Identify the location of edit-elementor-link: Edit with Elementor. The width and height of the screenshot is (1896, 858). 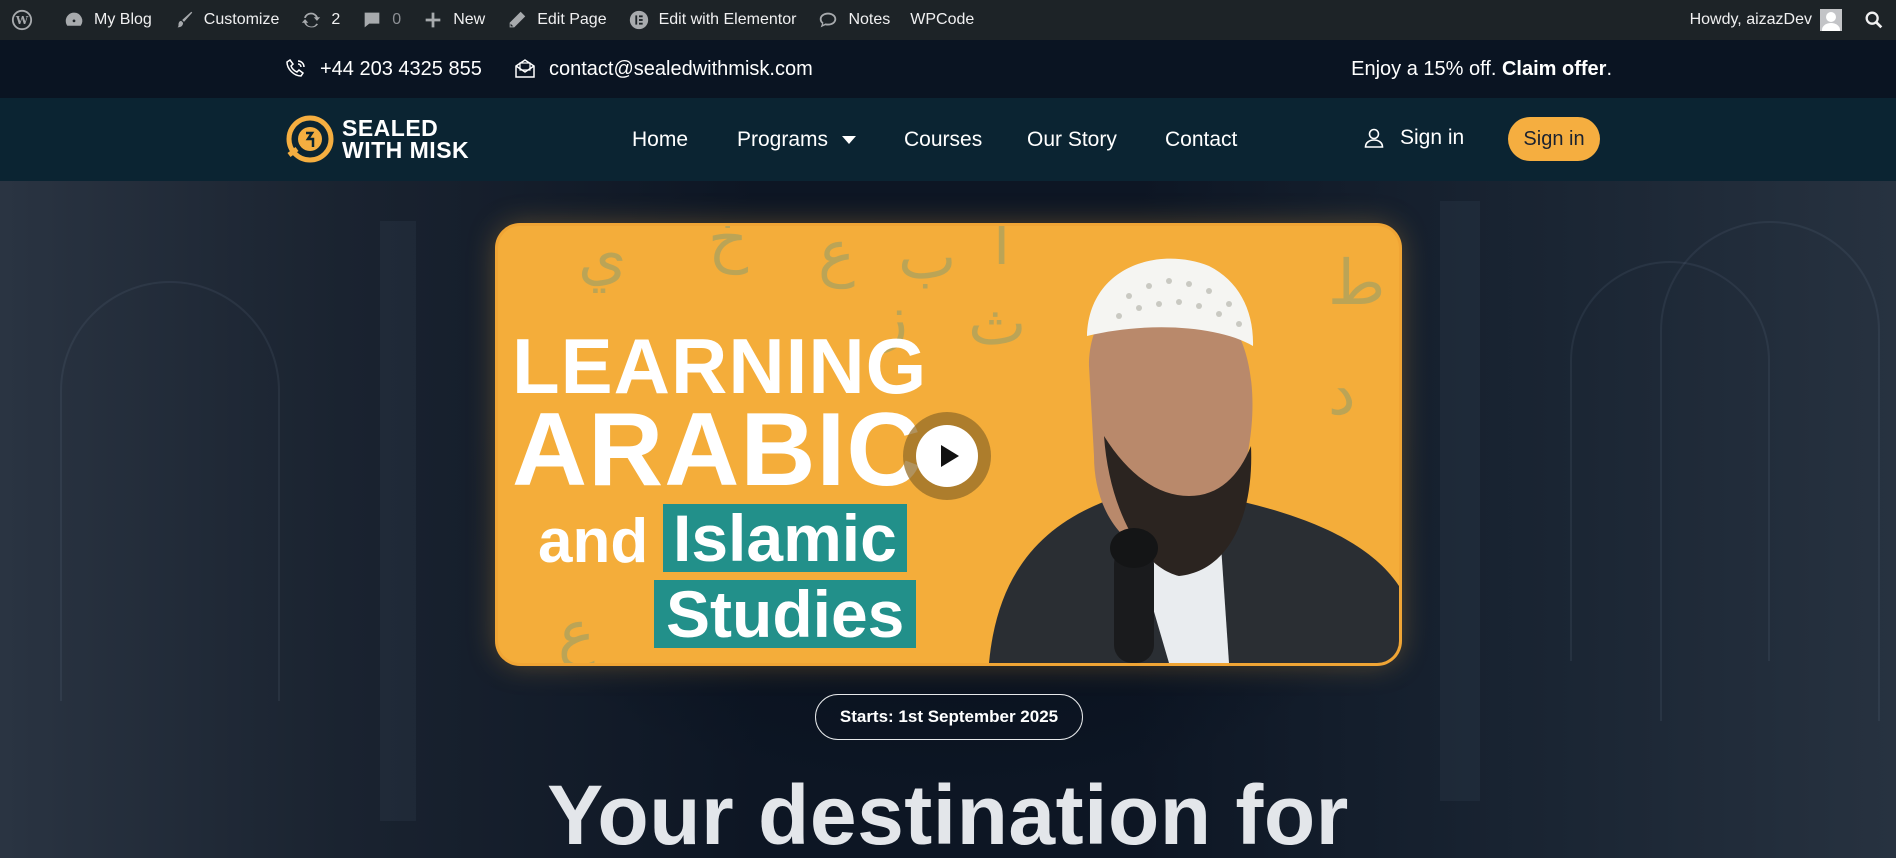
(712, 20).